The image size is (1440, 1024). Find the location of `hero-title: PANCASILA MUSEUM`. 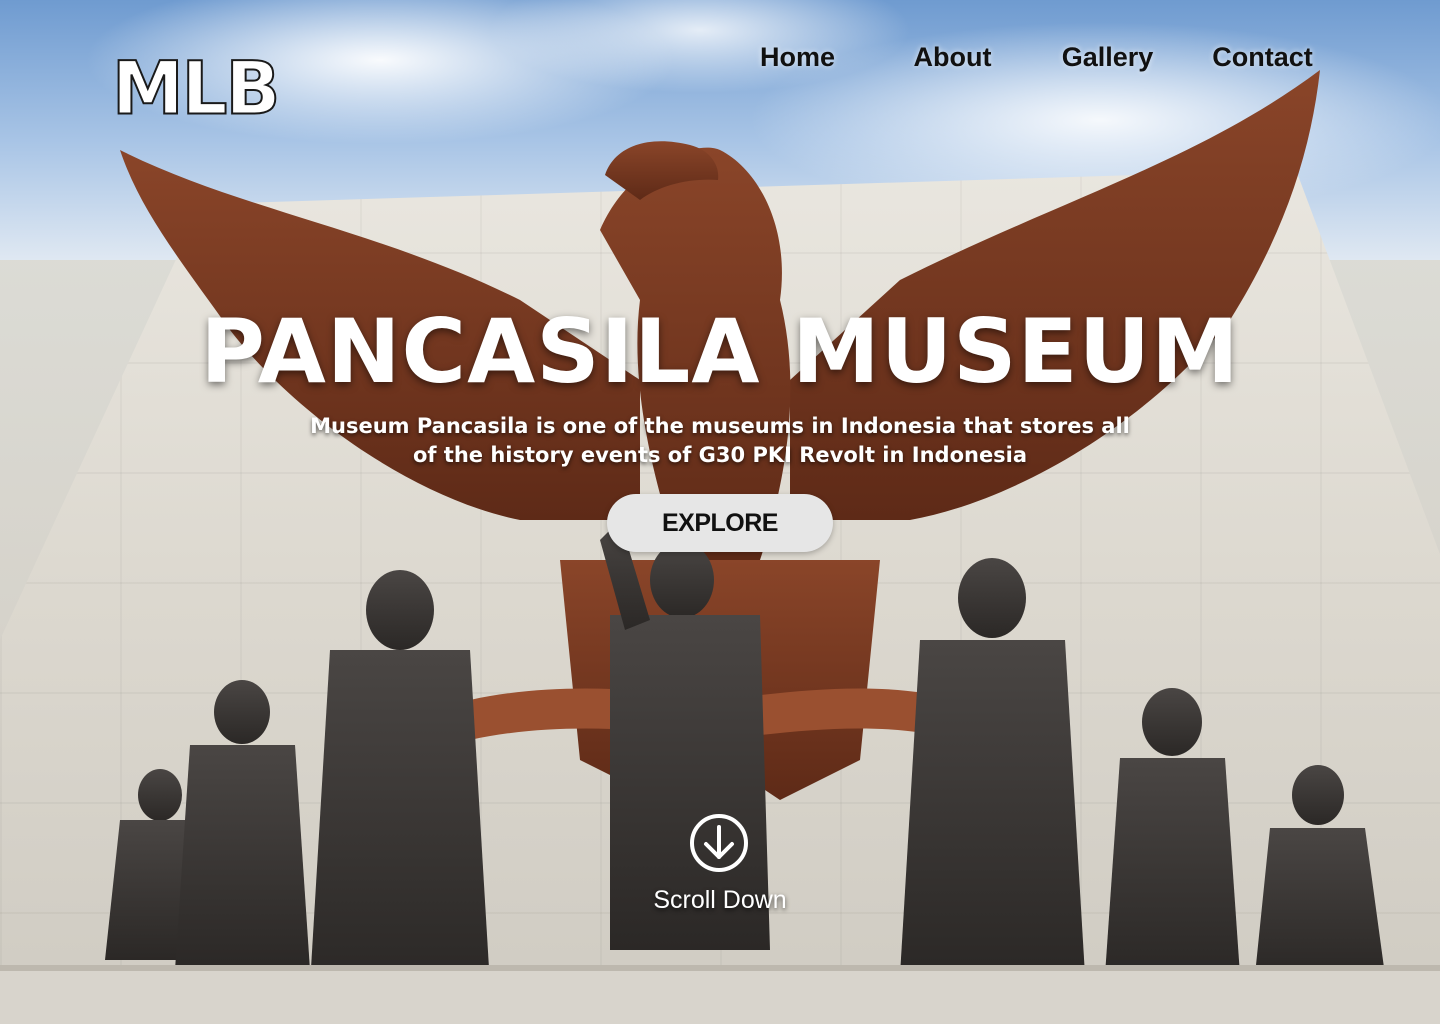

hero-title: PANCASILA MUSEUM is located at coordinates (720, 351).